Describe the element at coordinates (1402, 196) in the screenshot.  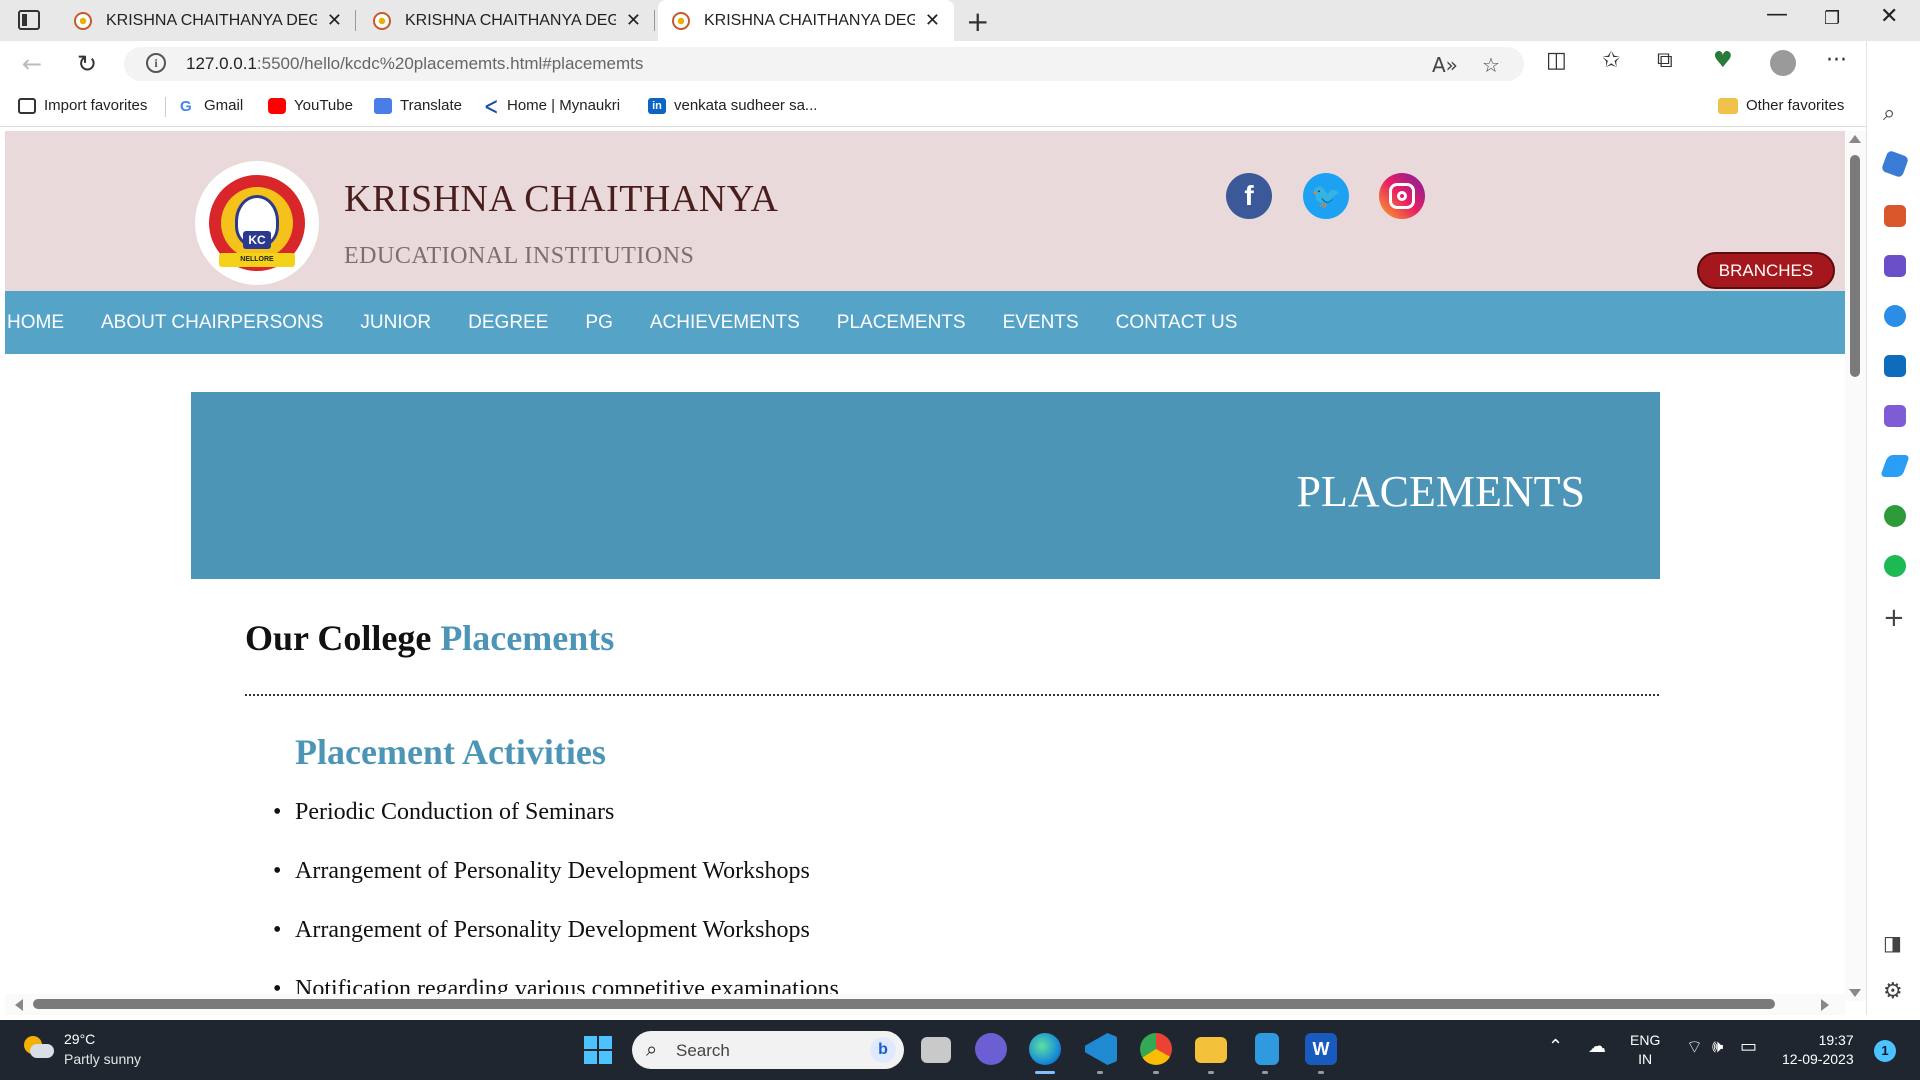
I see `instagram-icon` at that location.